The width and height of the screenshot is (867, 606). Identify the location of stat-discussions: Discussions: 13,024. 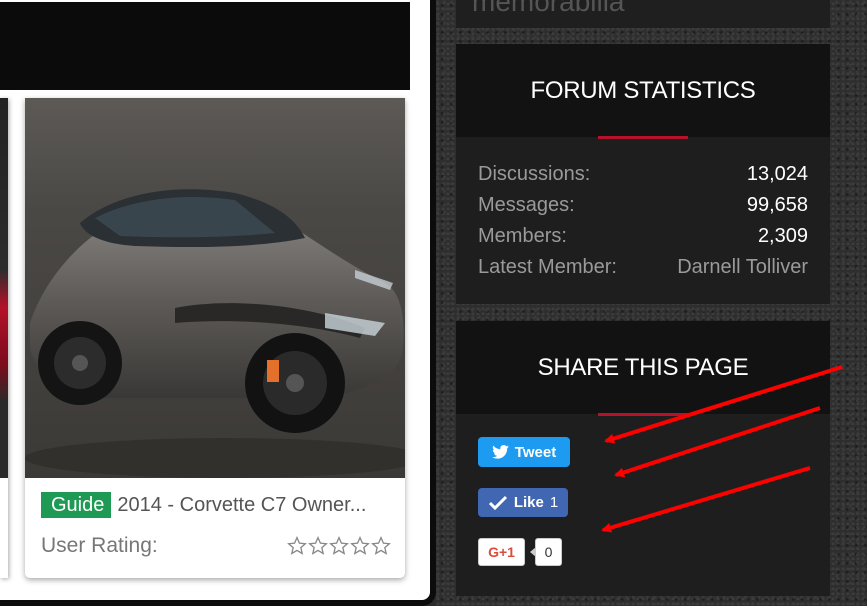
(643, 174).